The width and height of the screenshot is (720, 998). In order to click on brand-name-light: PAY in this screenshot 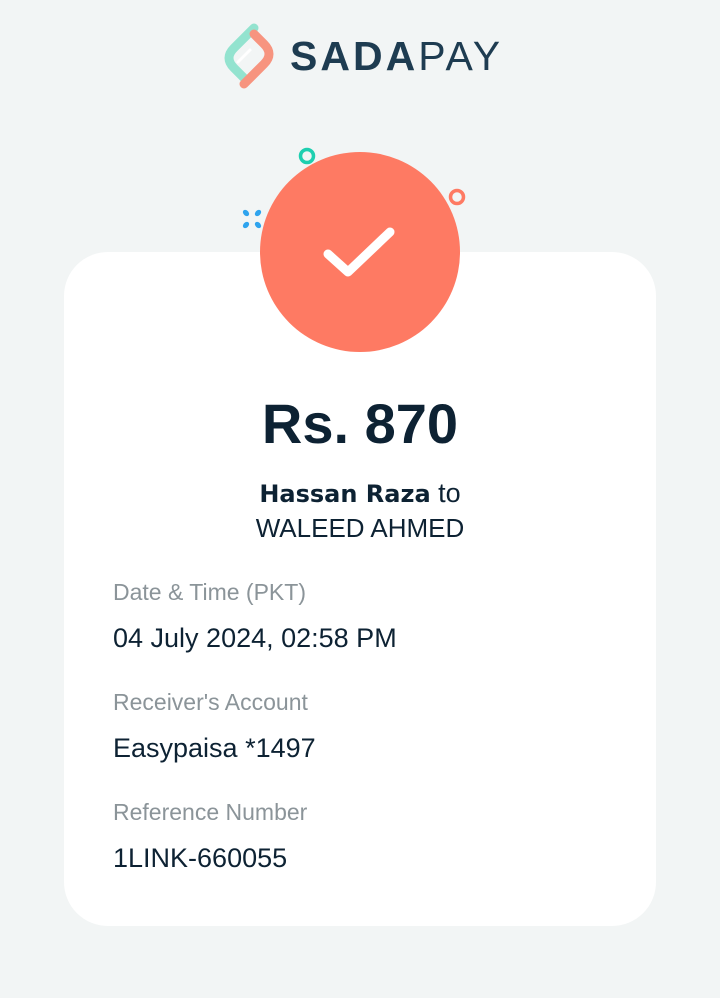, I will do `click(461, 55)`.